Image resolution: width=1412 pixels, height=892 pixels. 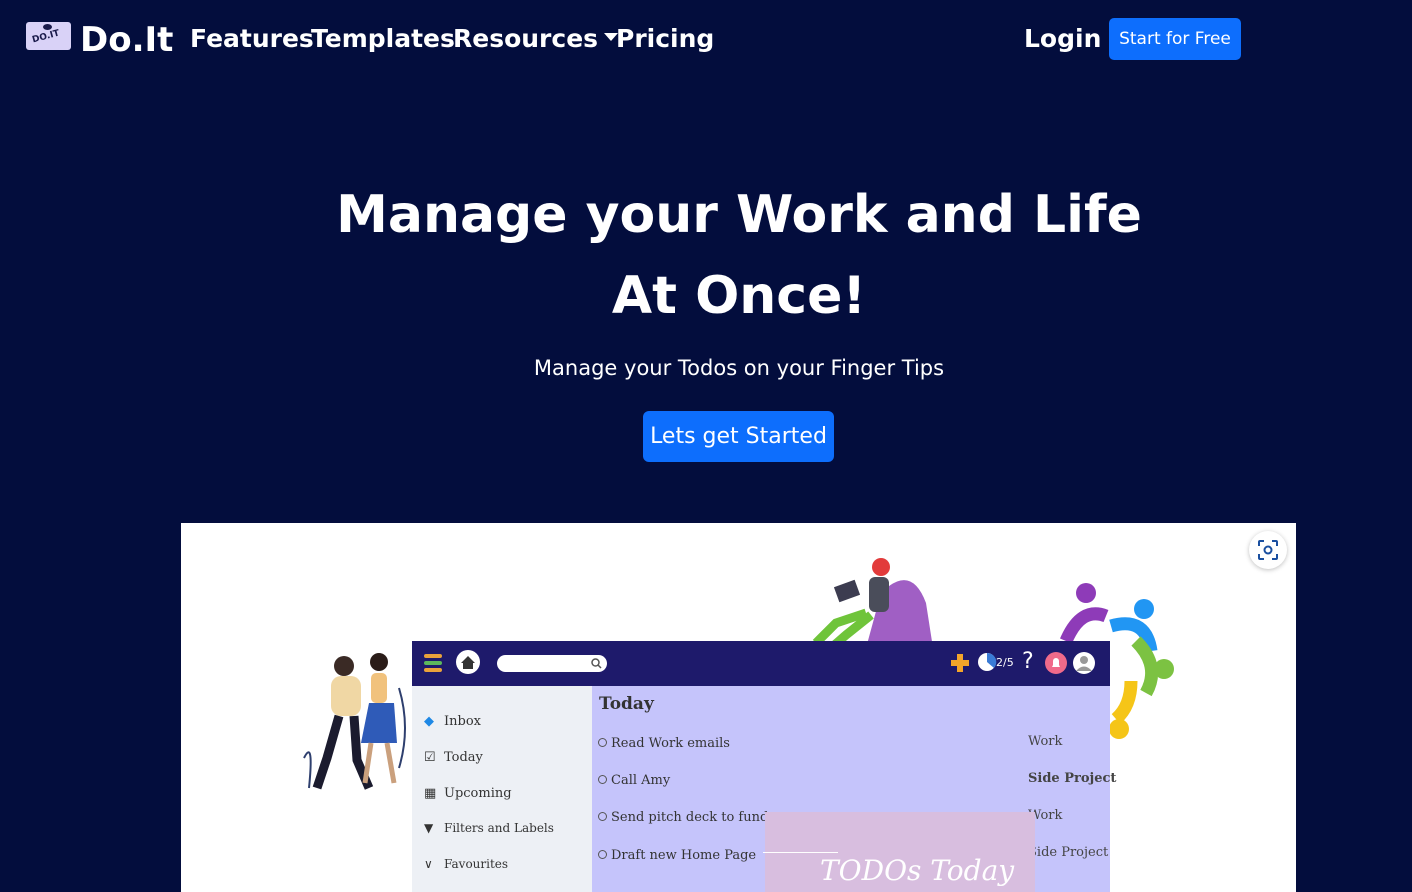 What do you see at coordinates (430, 757) in the screenshot?
I see `calendar-check-icon: ☑` at bounding box center [430, 757].